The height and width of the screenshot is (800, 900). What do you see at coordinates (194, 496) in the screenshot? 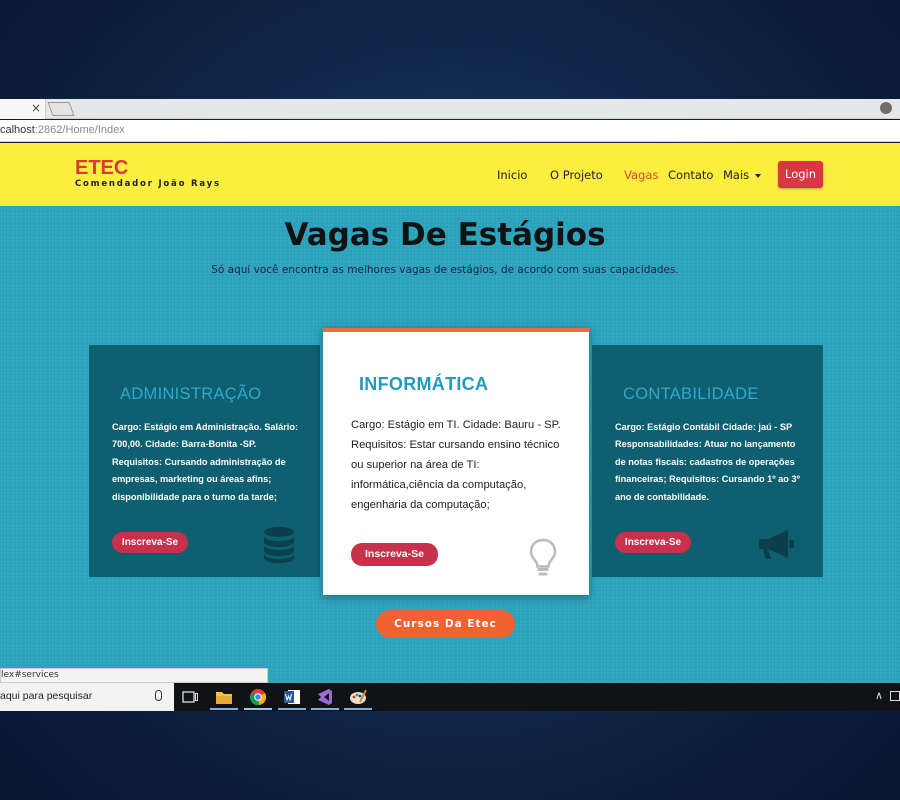
I see `card-line: disponibilidade para o turno da tarde;` at bounding box center [194, 496].